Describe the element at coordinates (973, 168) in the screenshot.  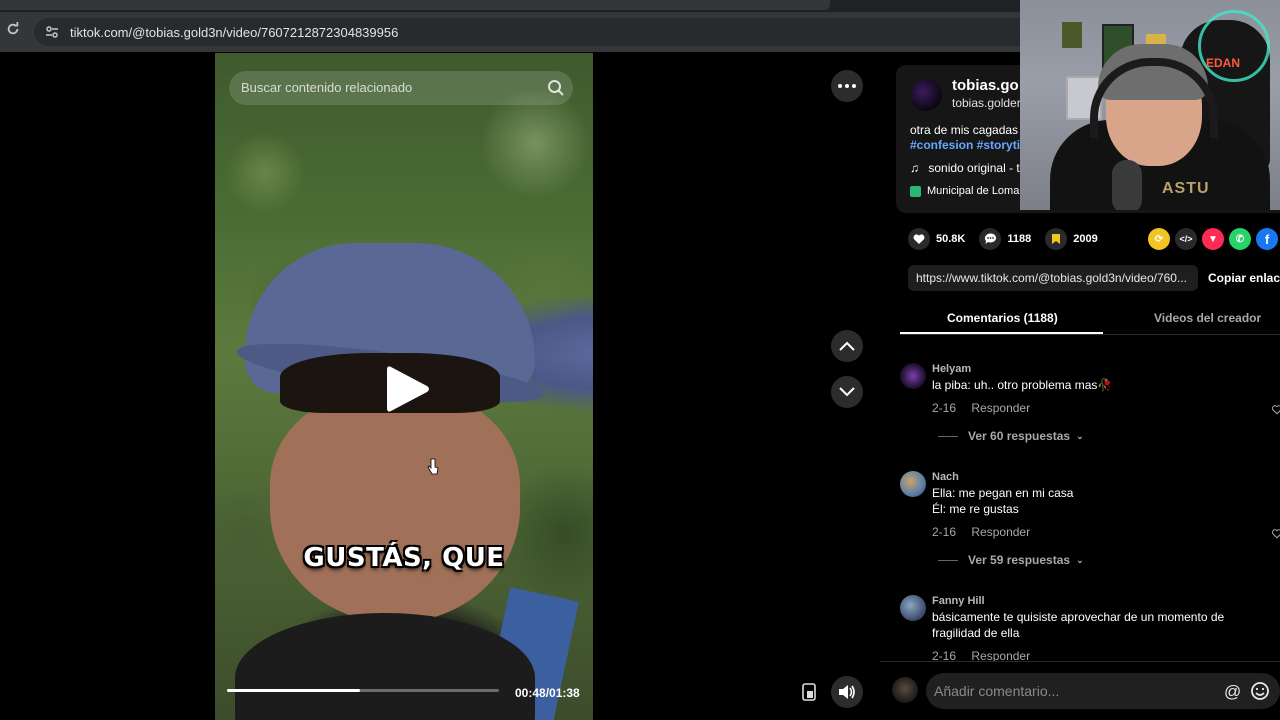
I see `music-title: sonido original - t` at that location.